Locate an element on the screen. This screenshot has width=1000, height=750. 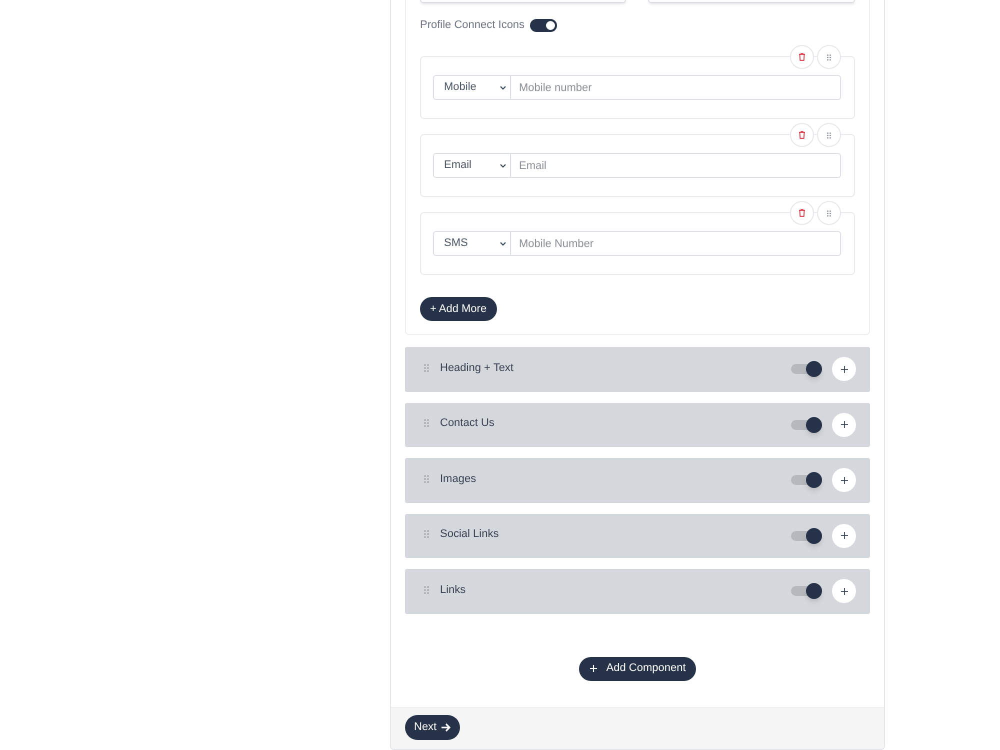
select-value: Mobile is located at coordinates (460, 88).